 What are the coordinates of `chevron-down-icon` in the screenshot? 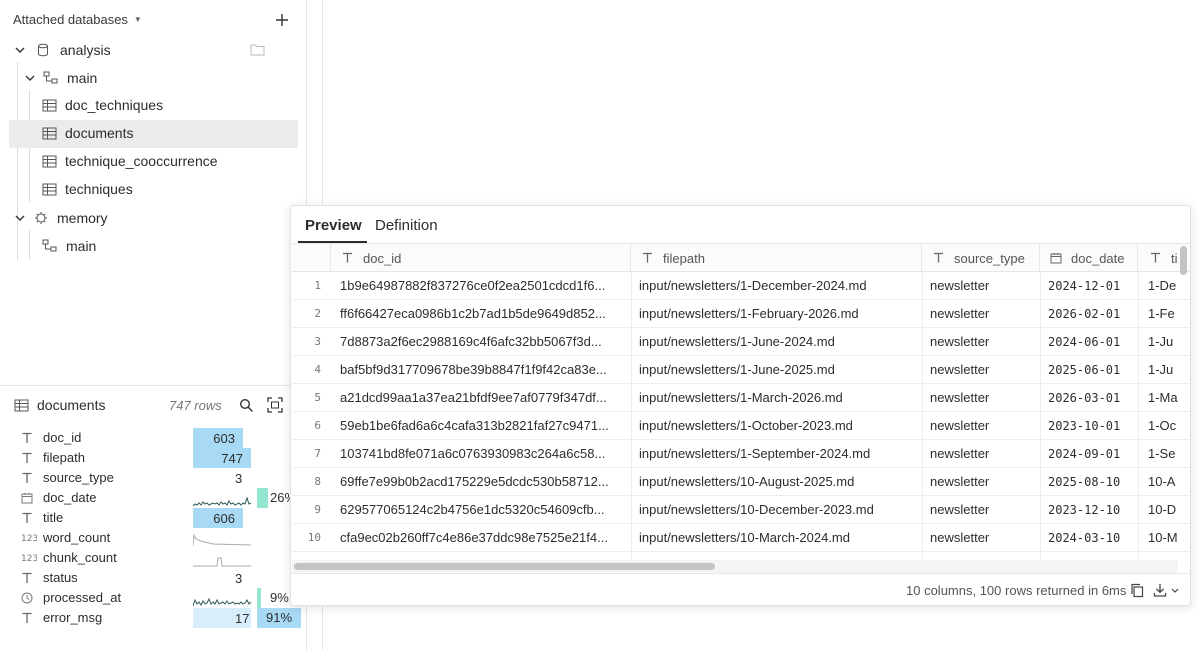 It's located at (20, 50).